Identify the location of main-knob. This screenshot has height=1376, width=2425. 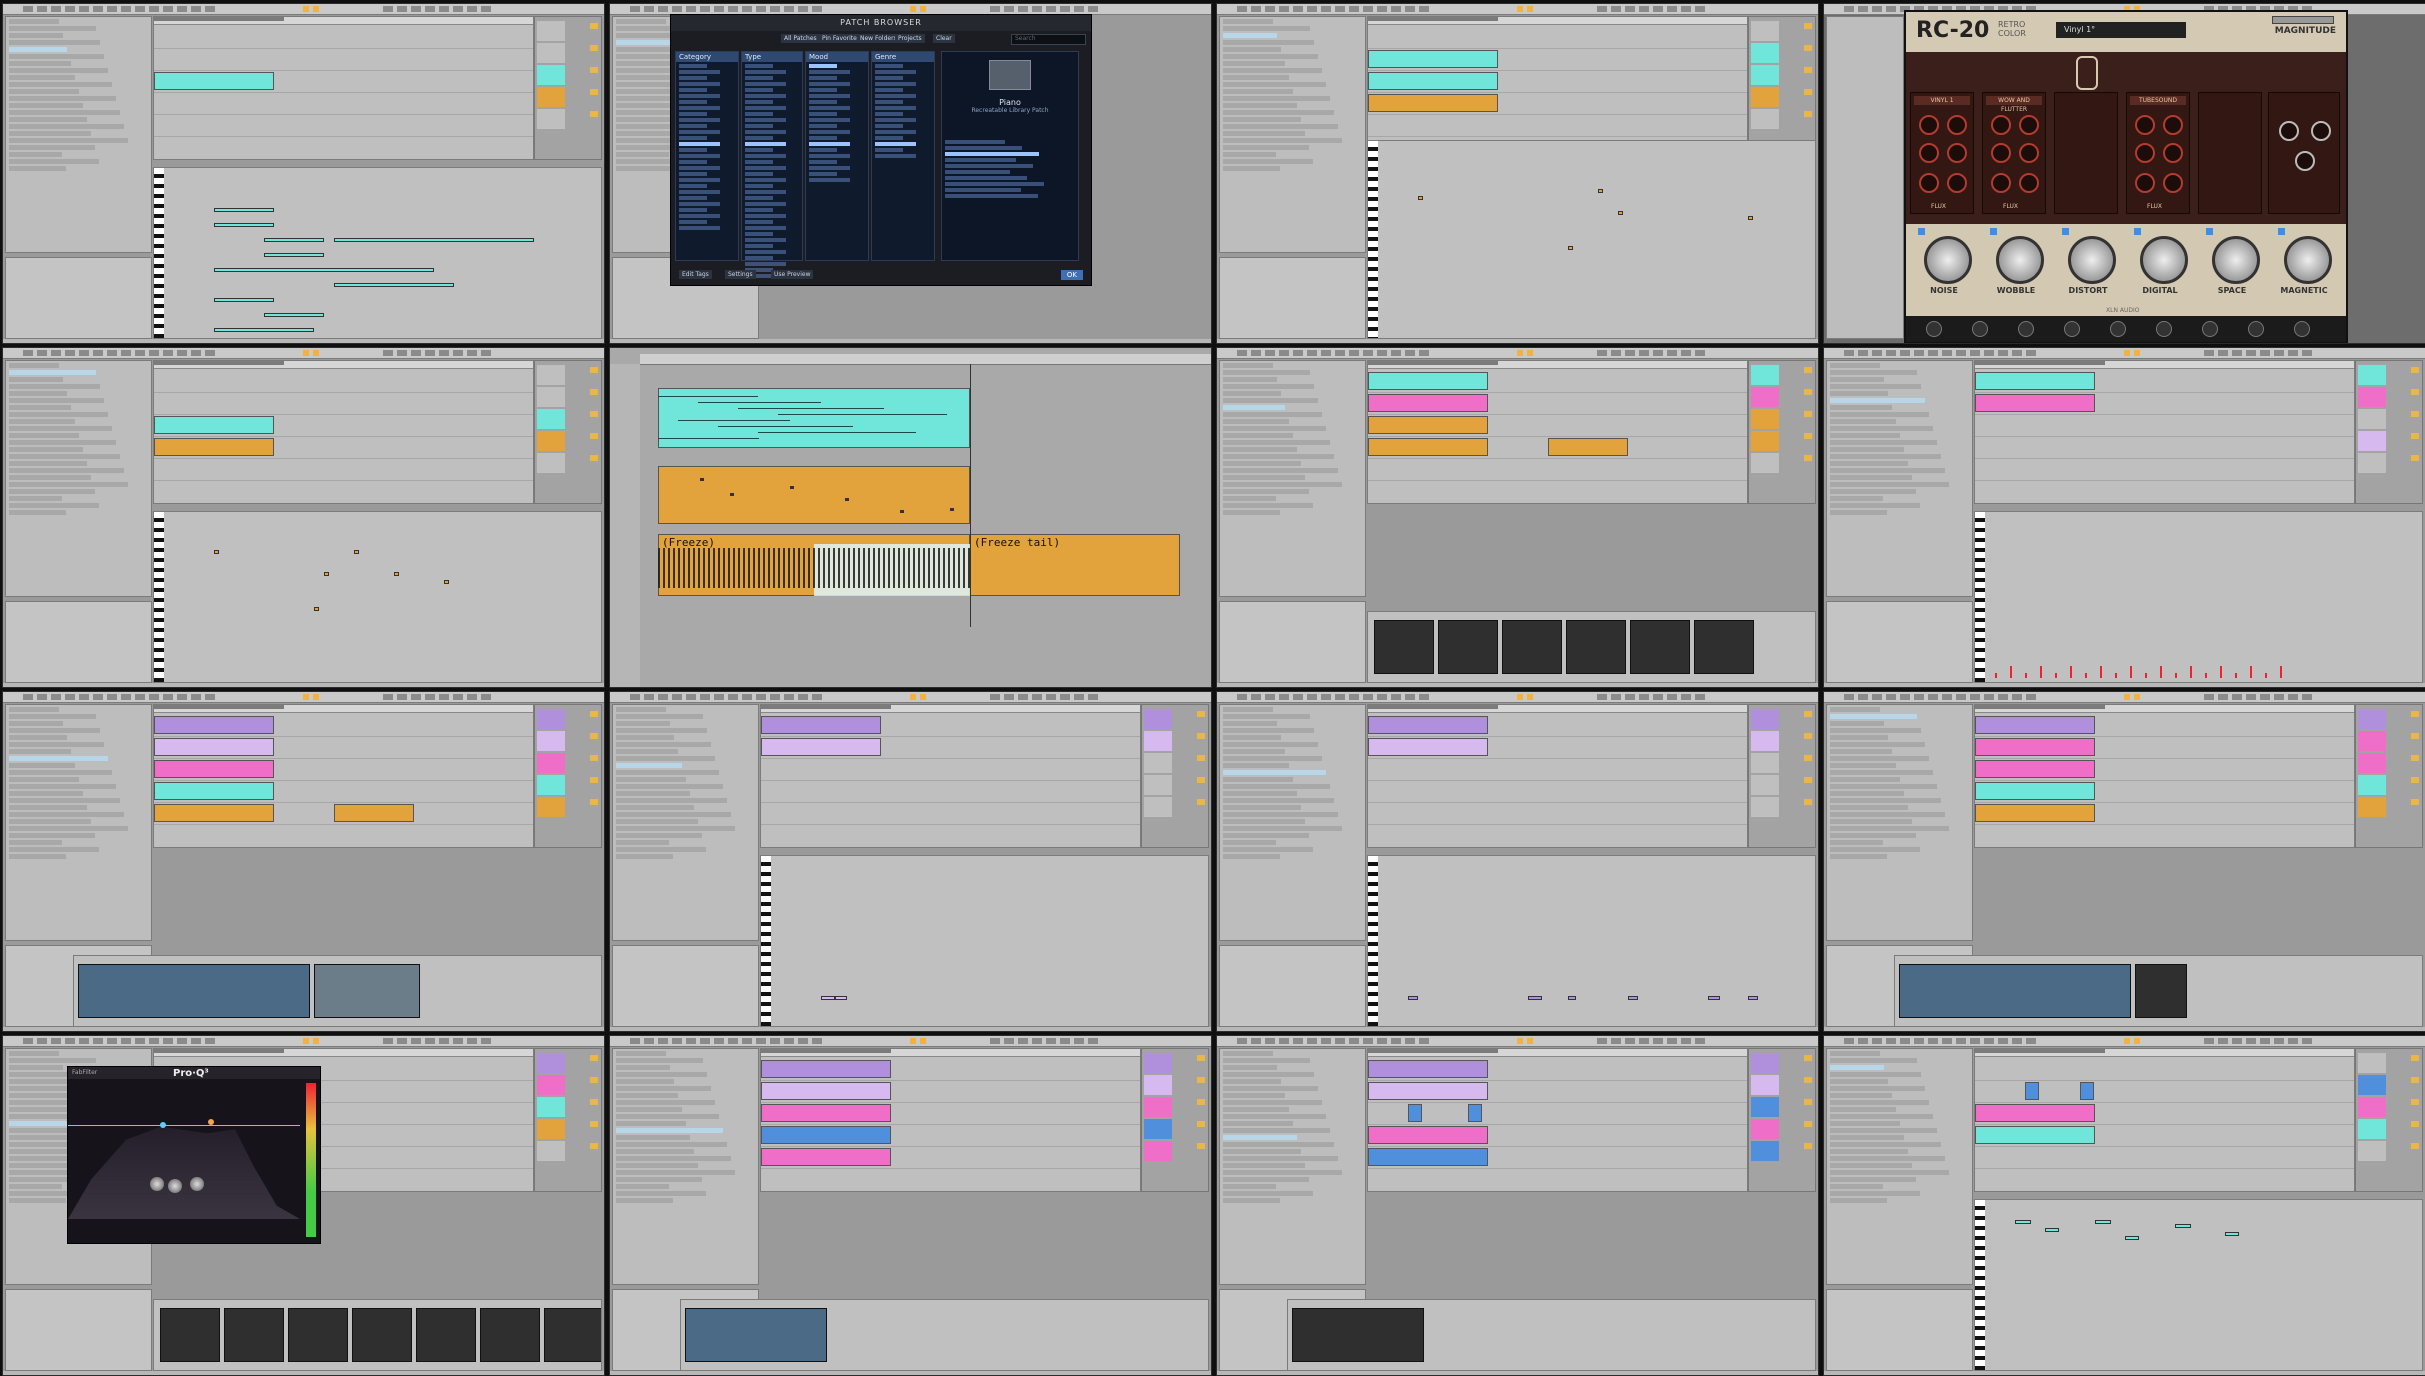
(2236, 260).